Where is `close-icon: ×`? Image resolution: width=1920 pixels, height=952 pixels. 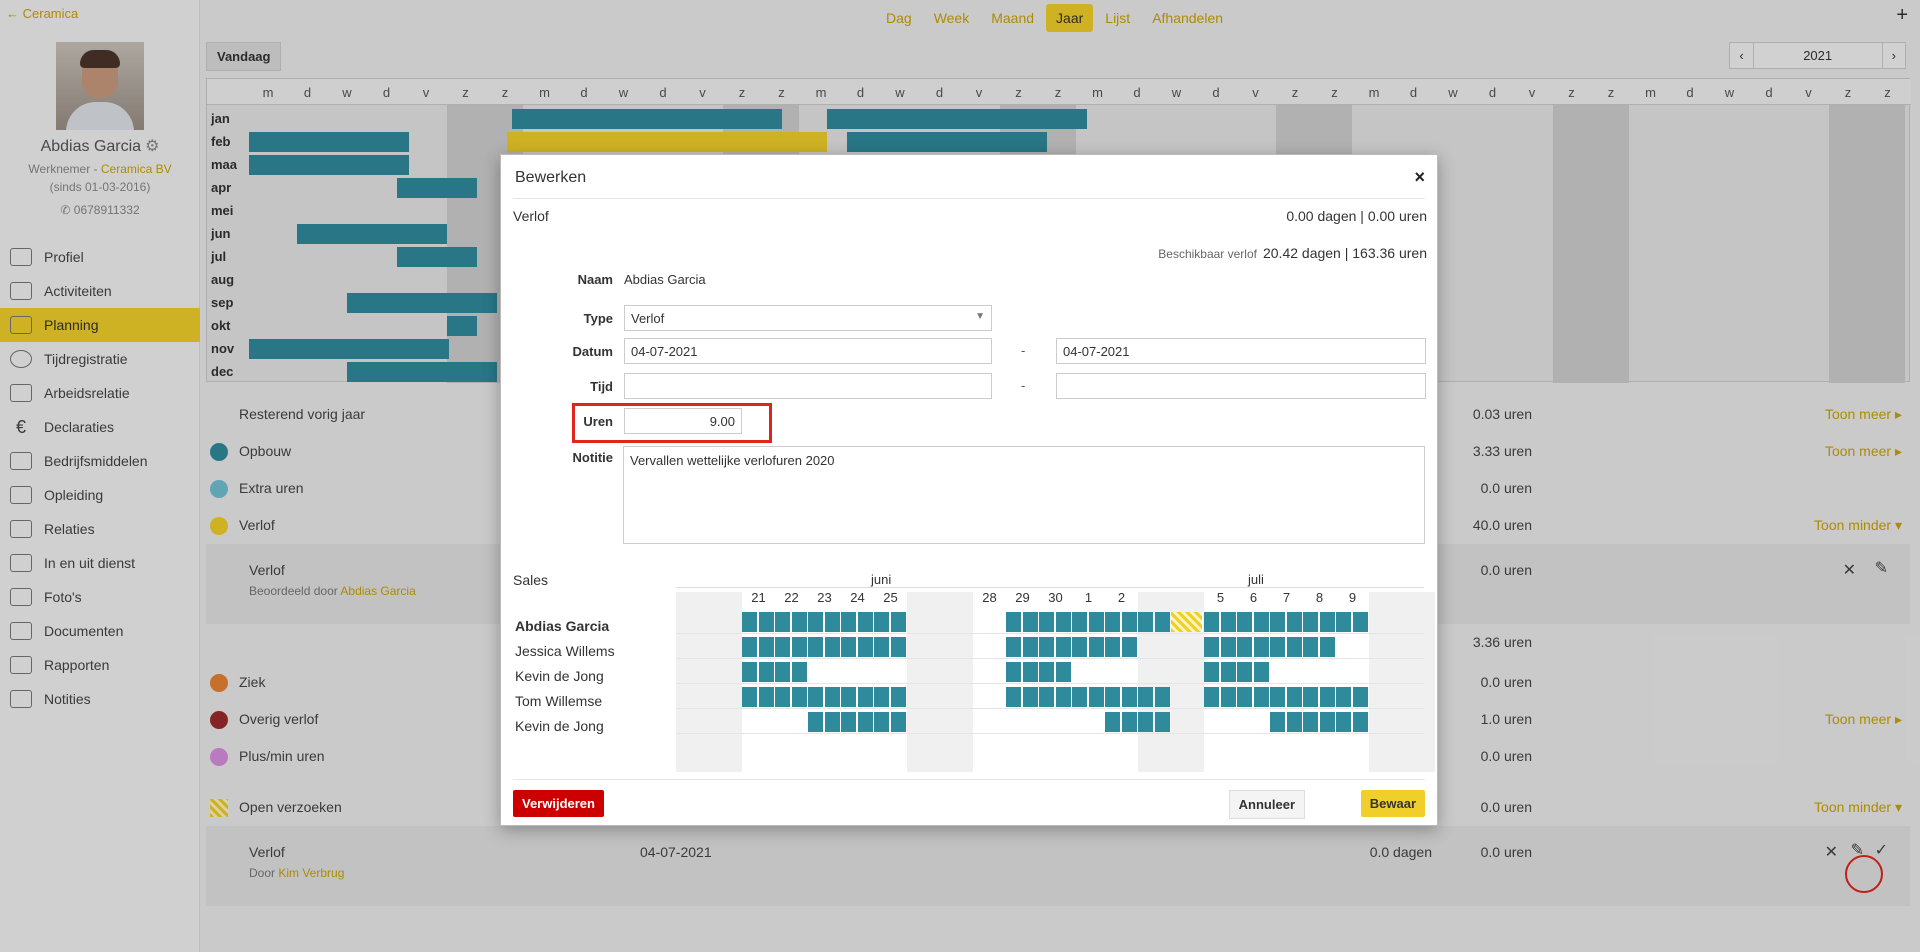 close-icon: × is located at coordinates (1419, 177).